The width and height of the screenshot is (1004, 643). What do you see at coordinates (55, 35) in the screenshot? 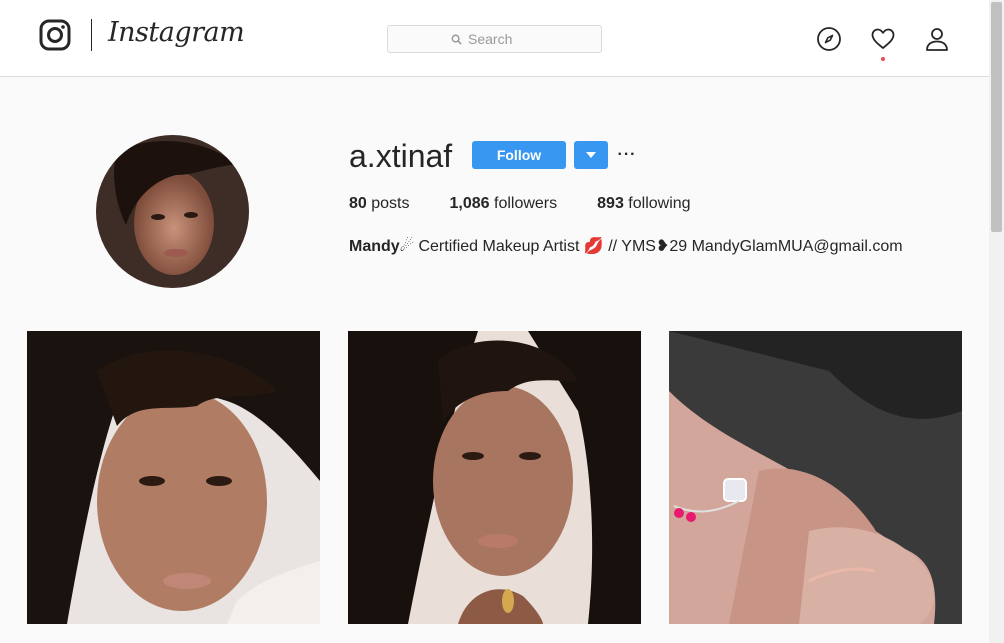
I see `instagram-glyph-icon` at bounding box center [55, 35].